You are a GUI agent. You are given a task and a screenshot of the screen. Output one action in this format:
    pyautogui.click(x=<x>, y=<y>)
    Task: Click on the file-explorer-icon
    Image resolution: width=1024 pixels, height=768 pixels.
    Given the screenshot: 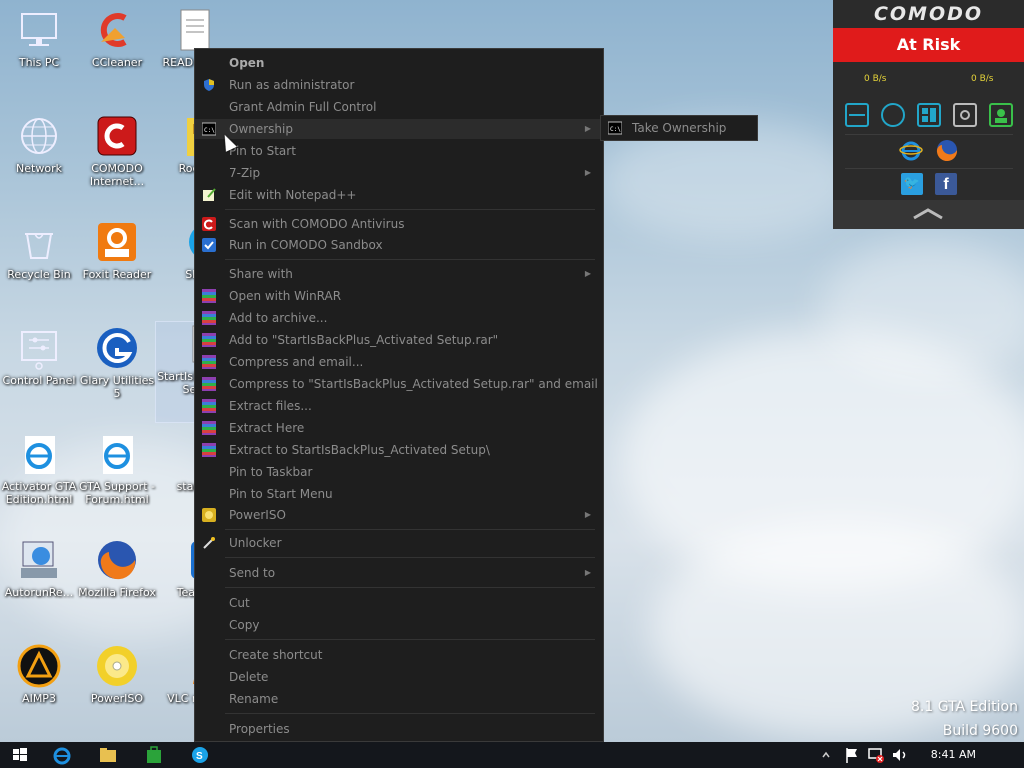 What is the action you would take?
    pyautogui.click(x=108, y=755)
    